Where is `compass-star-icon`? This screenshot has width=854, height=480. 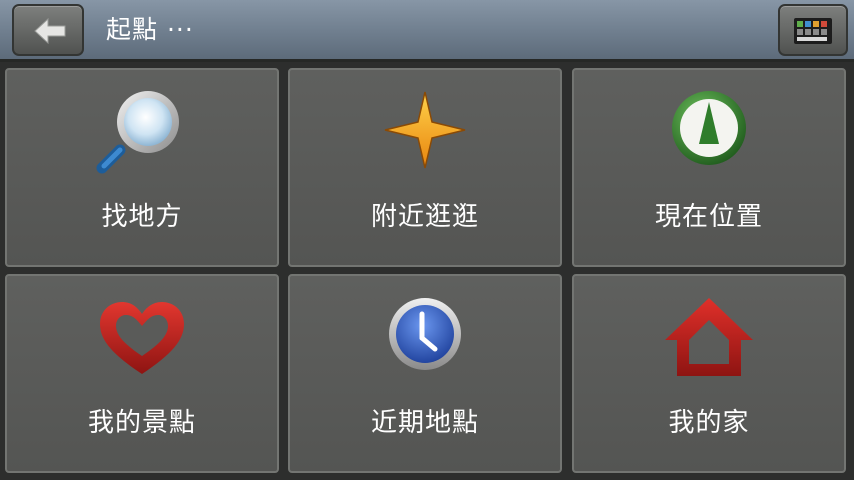
compass-star-icon is located at coordinates (425, 133).